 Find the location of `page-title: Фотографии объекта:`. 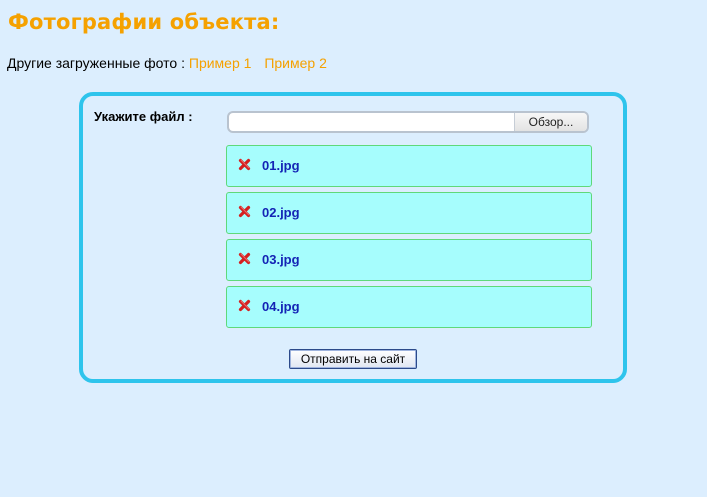

page-title: Фотографии объекта: is located at coordinates (144, 22).